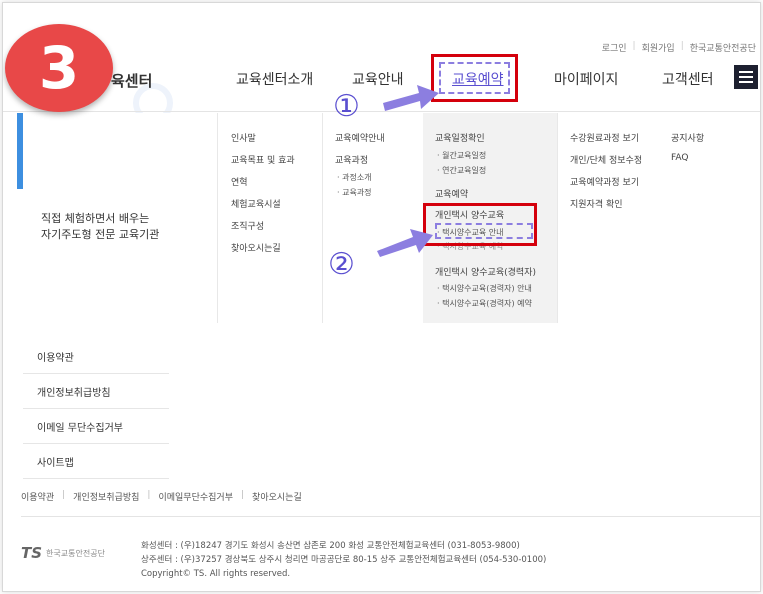 Image resolution: width=763 pixels, height=594 pixels. I want to click on side-item-email-refusal: 이메일 무단수집거부, so click(96, 426).